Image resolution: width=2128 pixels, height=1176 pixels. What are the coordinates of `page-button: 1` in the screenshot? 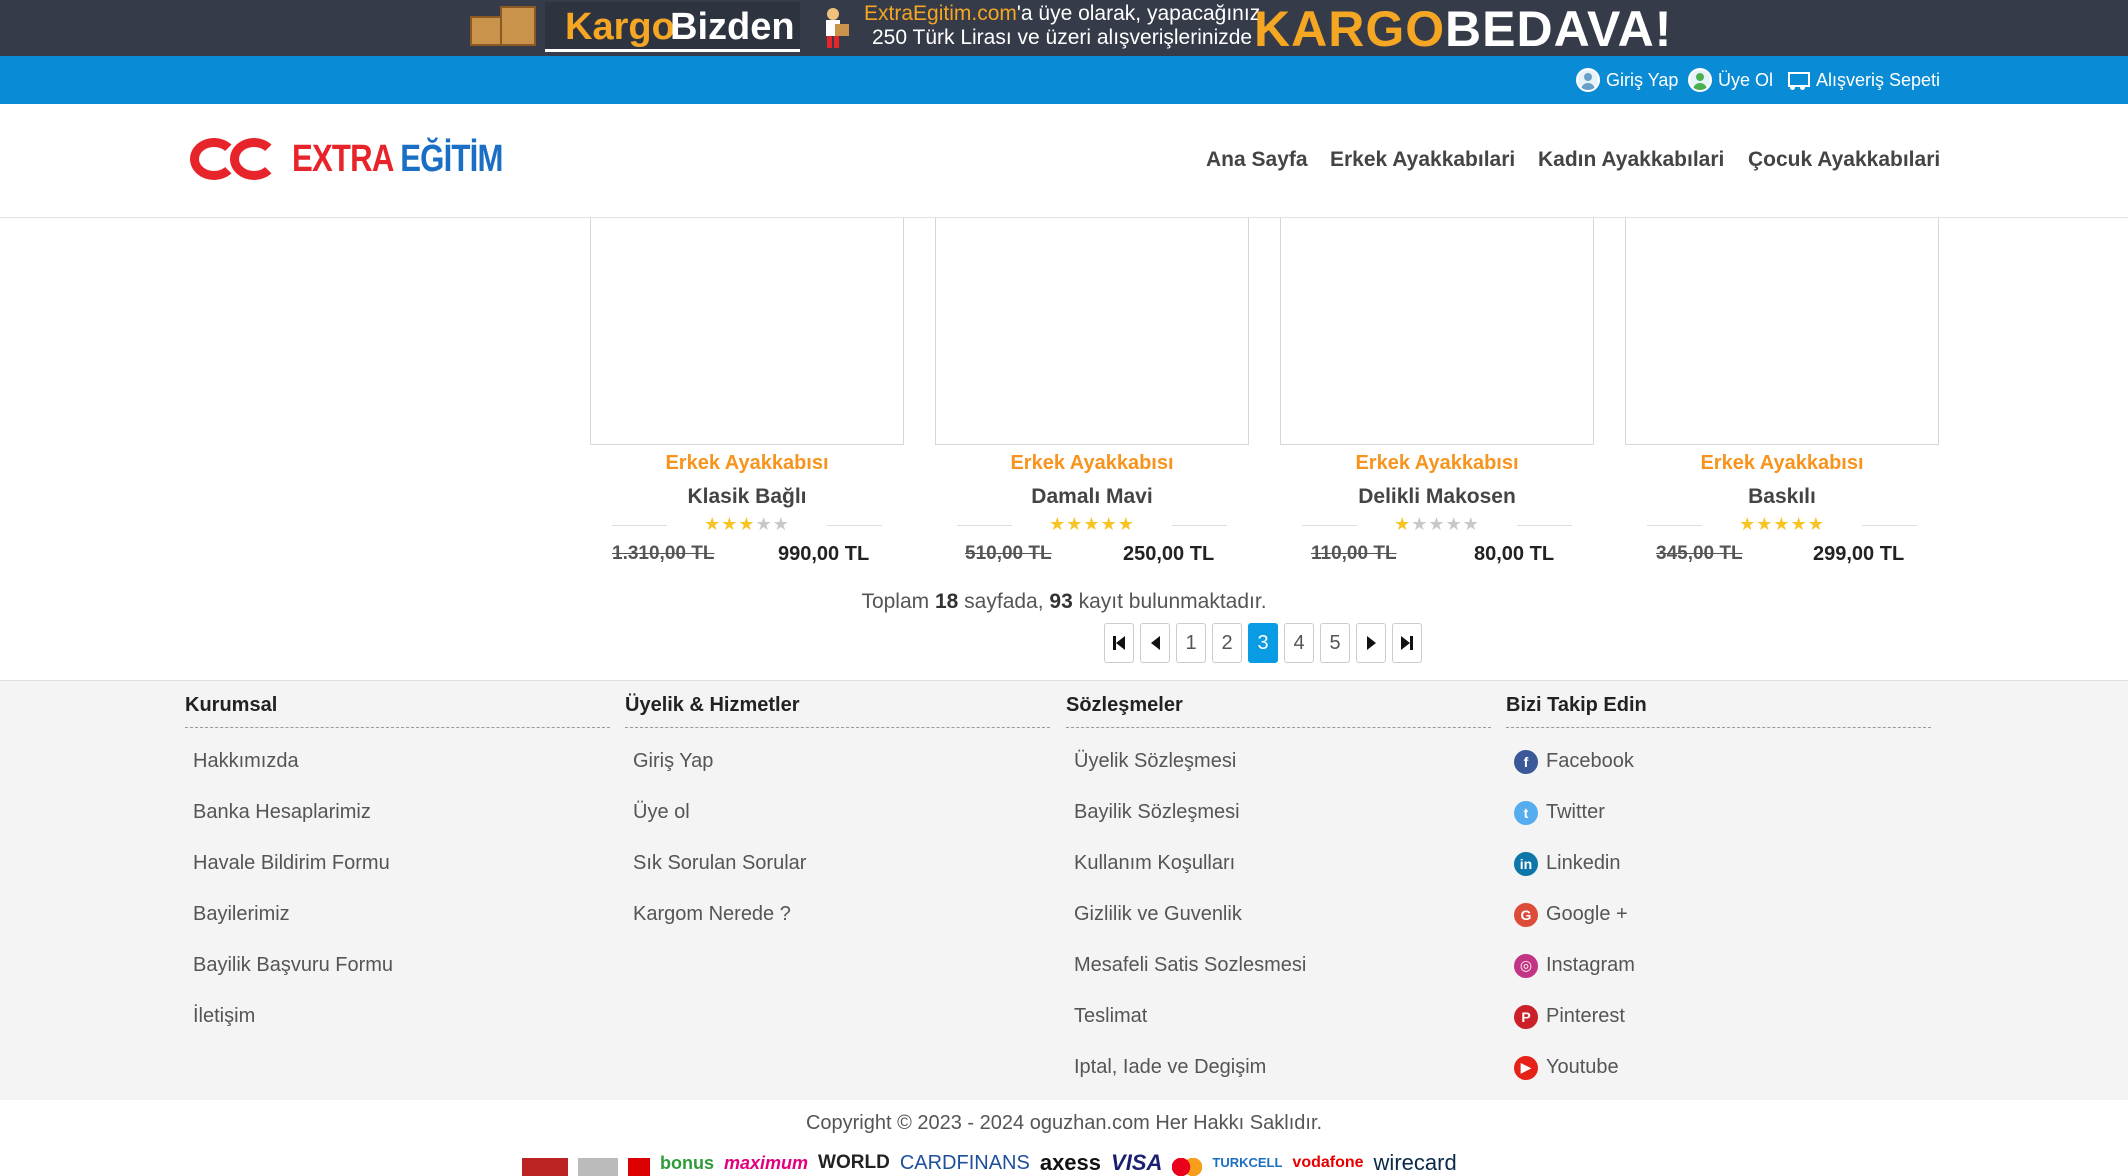 It's located at (1191, 643).